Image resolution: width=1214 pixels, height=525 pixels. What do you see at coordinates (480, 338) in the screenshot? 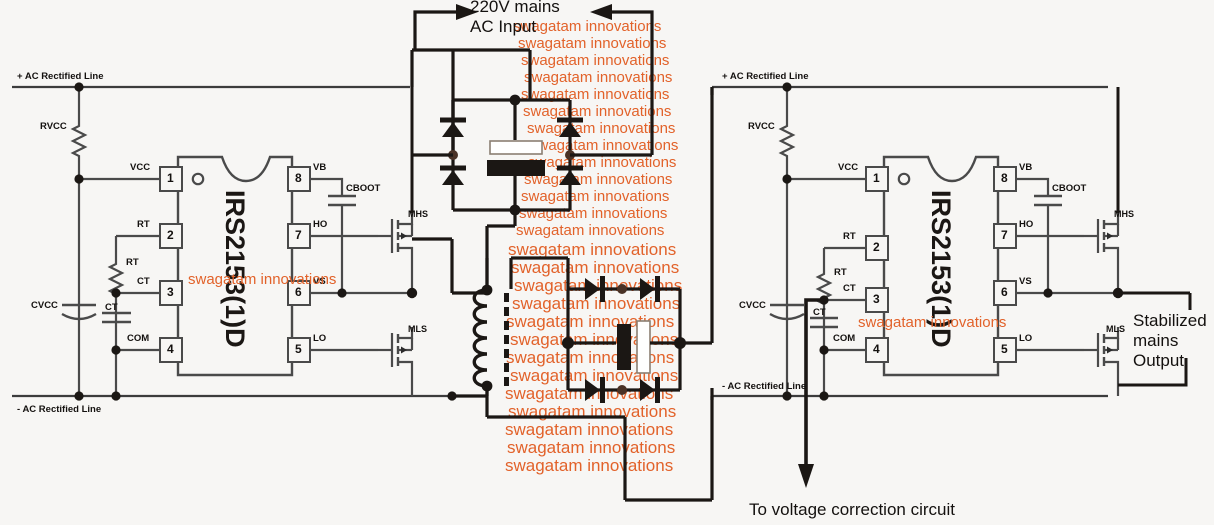
I see `transformer-primary` at bounding box center [480, 338].